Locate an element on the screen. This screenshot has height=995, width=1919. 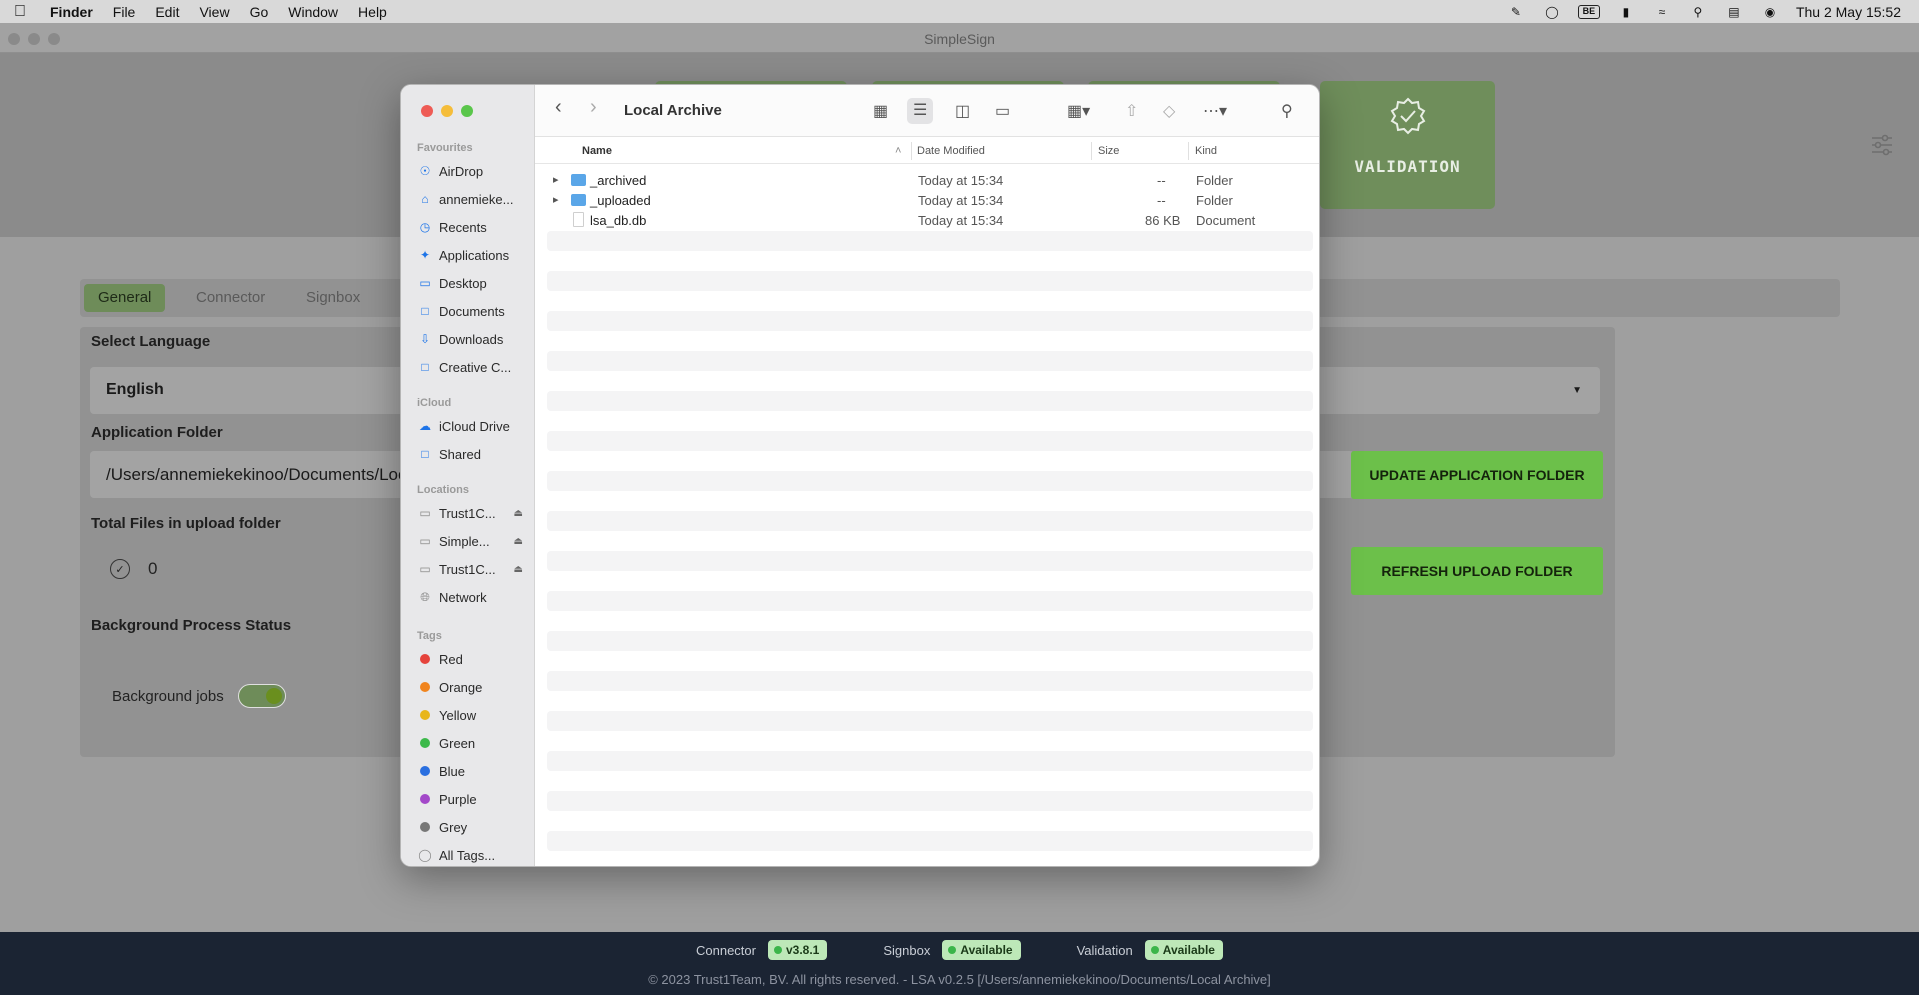
sidebar-item-network: 🌐︎ Network is located at coordinates (473, 597).